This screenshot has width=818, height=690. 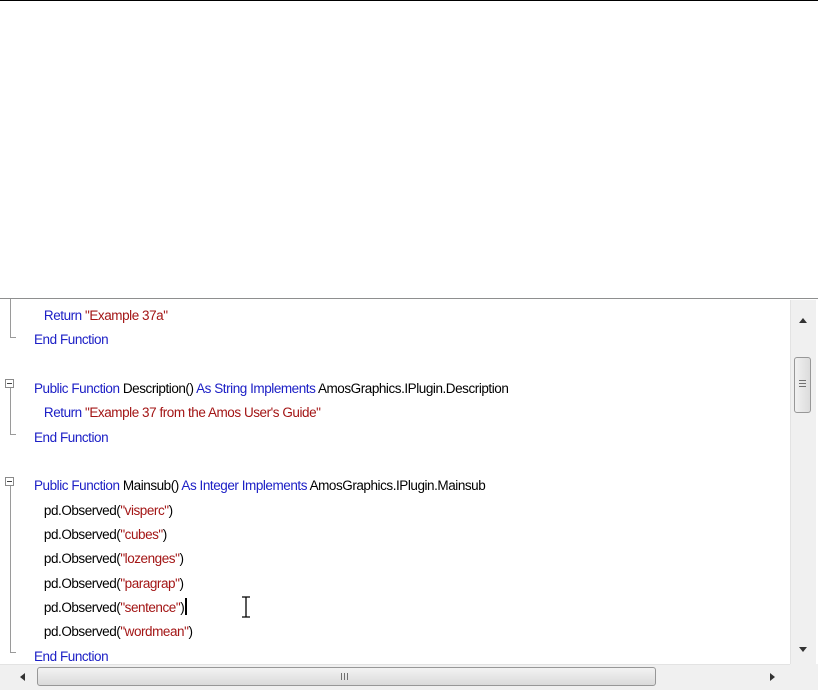 What do you see at coordinates (141, 535) in the screenshot?
I see `code-string: "cubes"` at bounding box center [141, 535].